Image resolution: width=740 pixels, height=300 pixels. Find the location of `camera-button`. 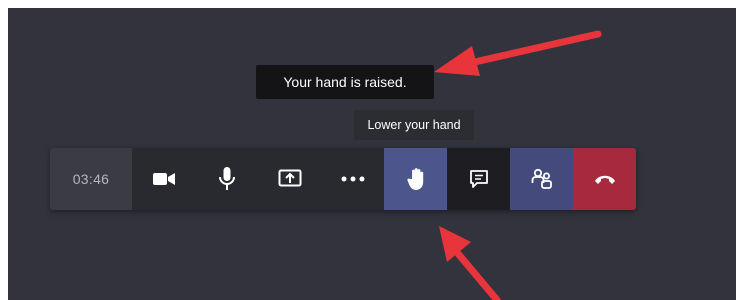

camera-button is located at coordinates (163, 179).